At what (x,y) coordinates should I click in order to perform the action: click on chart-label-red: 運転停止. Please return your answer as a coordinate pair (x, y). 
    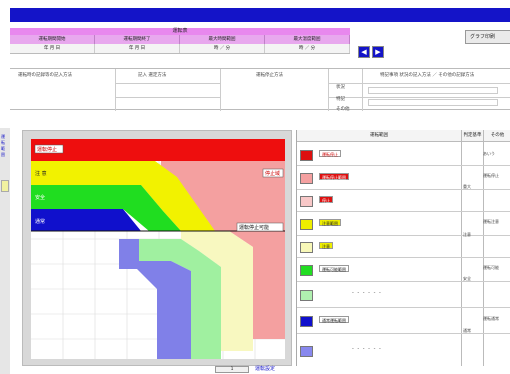
    Looking at the image, I should click on (47, 149).